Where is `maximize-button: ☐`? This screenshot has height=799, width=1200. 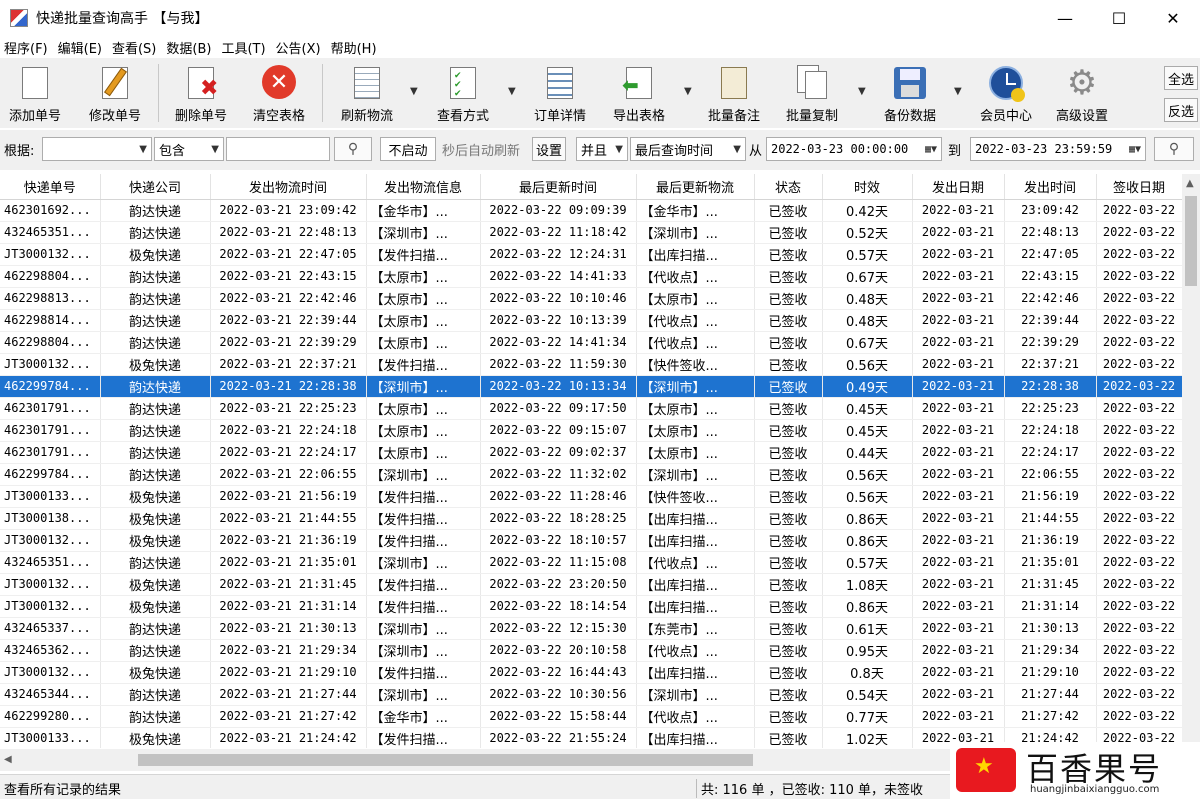 maximize-button: ☐ is located at coordinates (1119, 18).